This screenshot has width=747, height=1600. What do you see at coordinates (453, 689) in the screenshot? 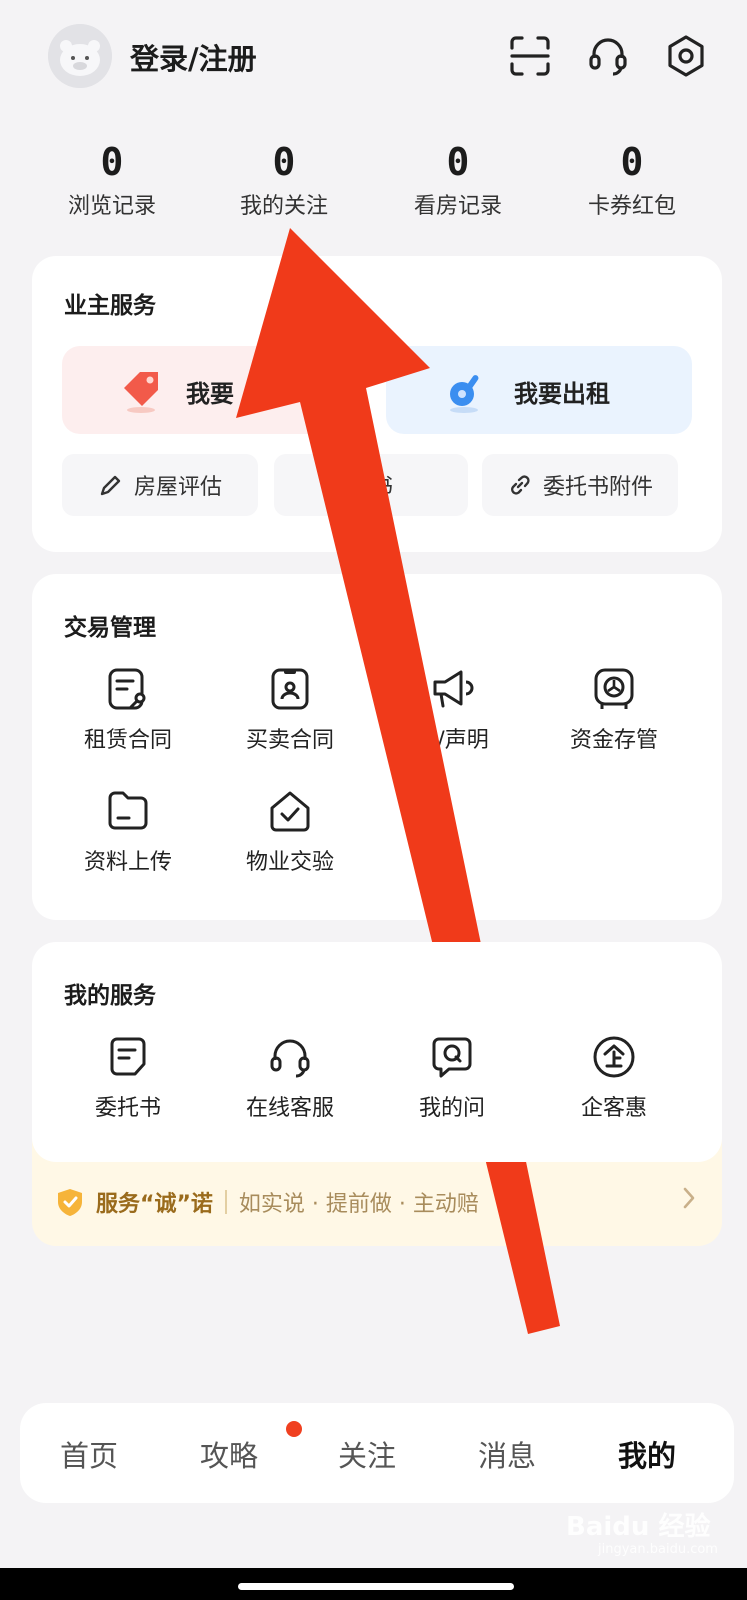
I see `megaphone-icon` at bounding box center [453, 689].